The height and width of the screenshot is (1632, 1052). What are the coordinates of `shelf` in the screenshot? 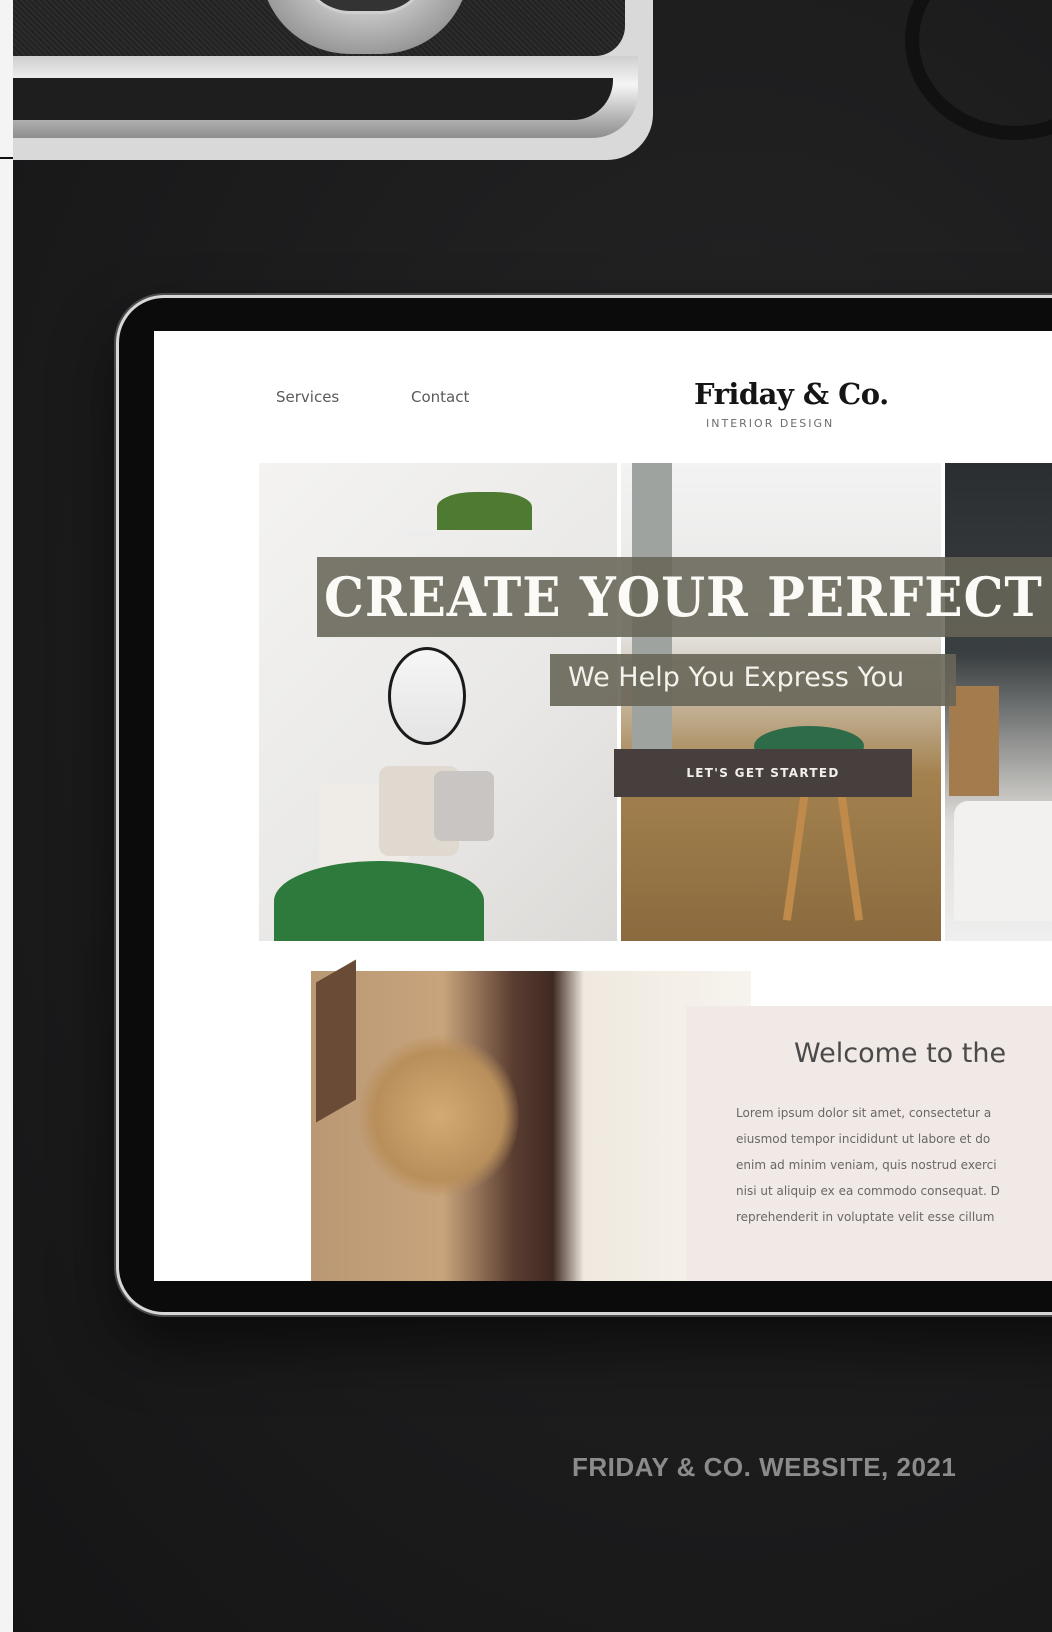 It's located at (467, 534).